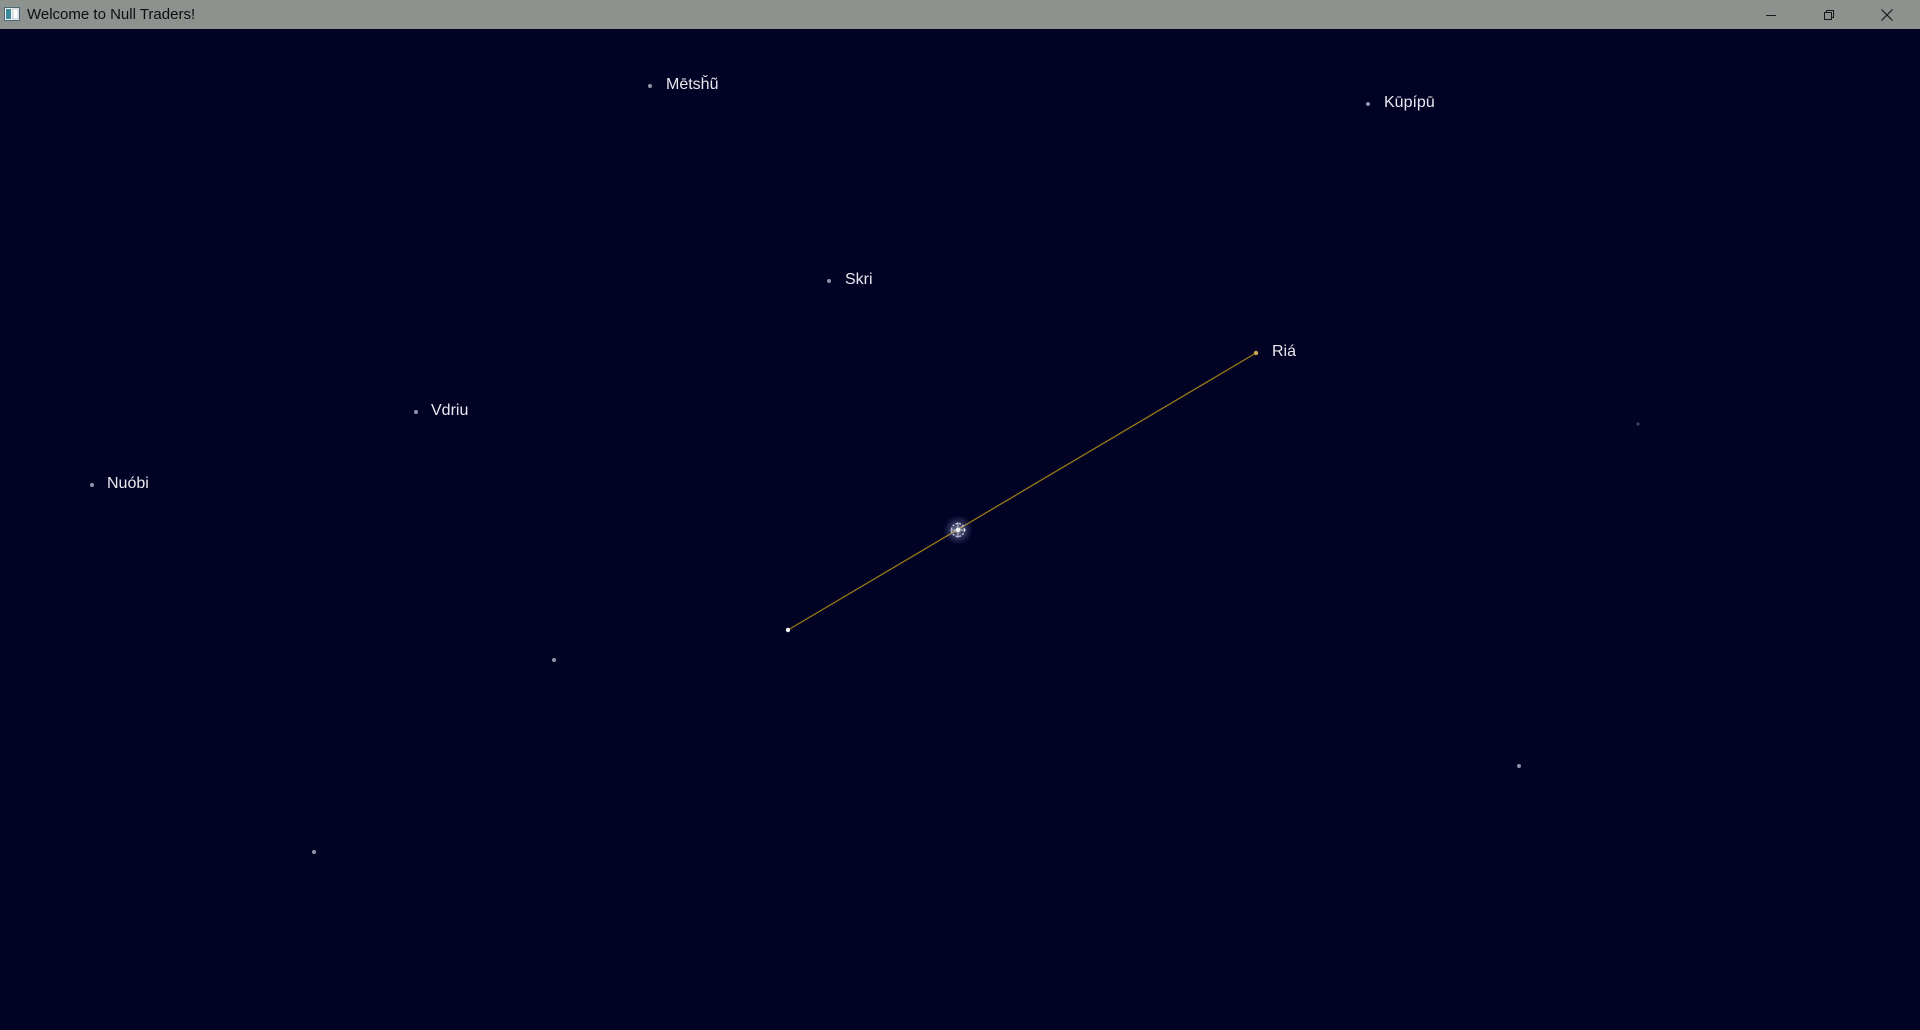  I want to click on star-label-nuobi: Nuóbi, so click(128, 484).